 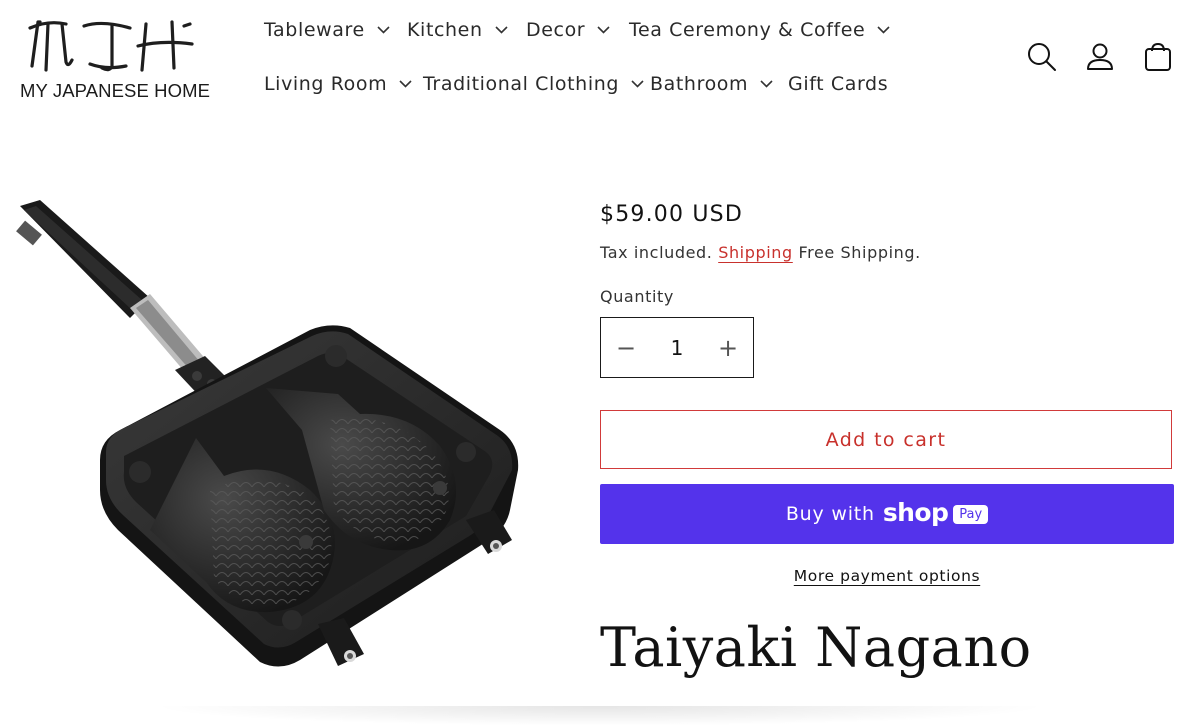 I want to click on nav-item-decor: Decor, so click(x=568, y=30).